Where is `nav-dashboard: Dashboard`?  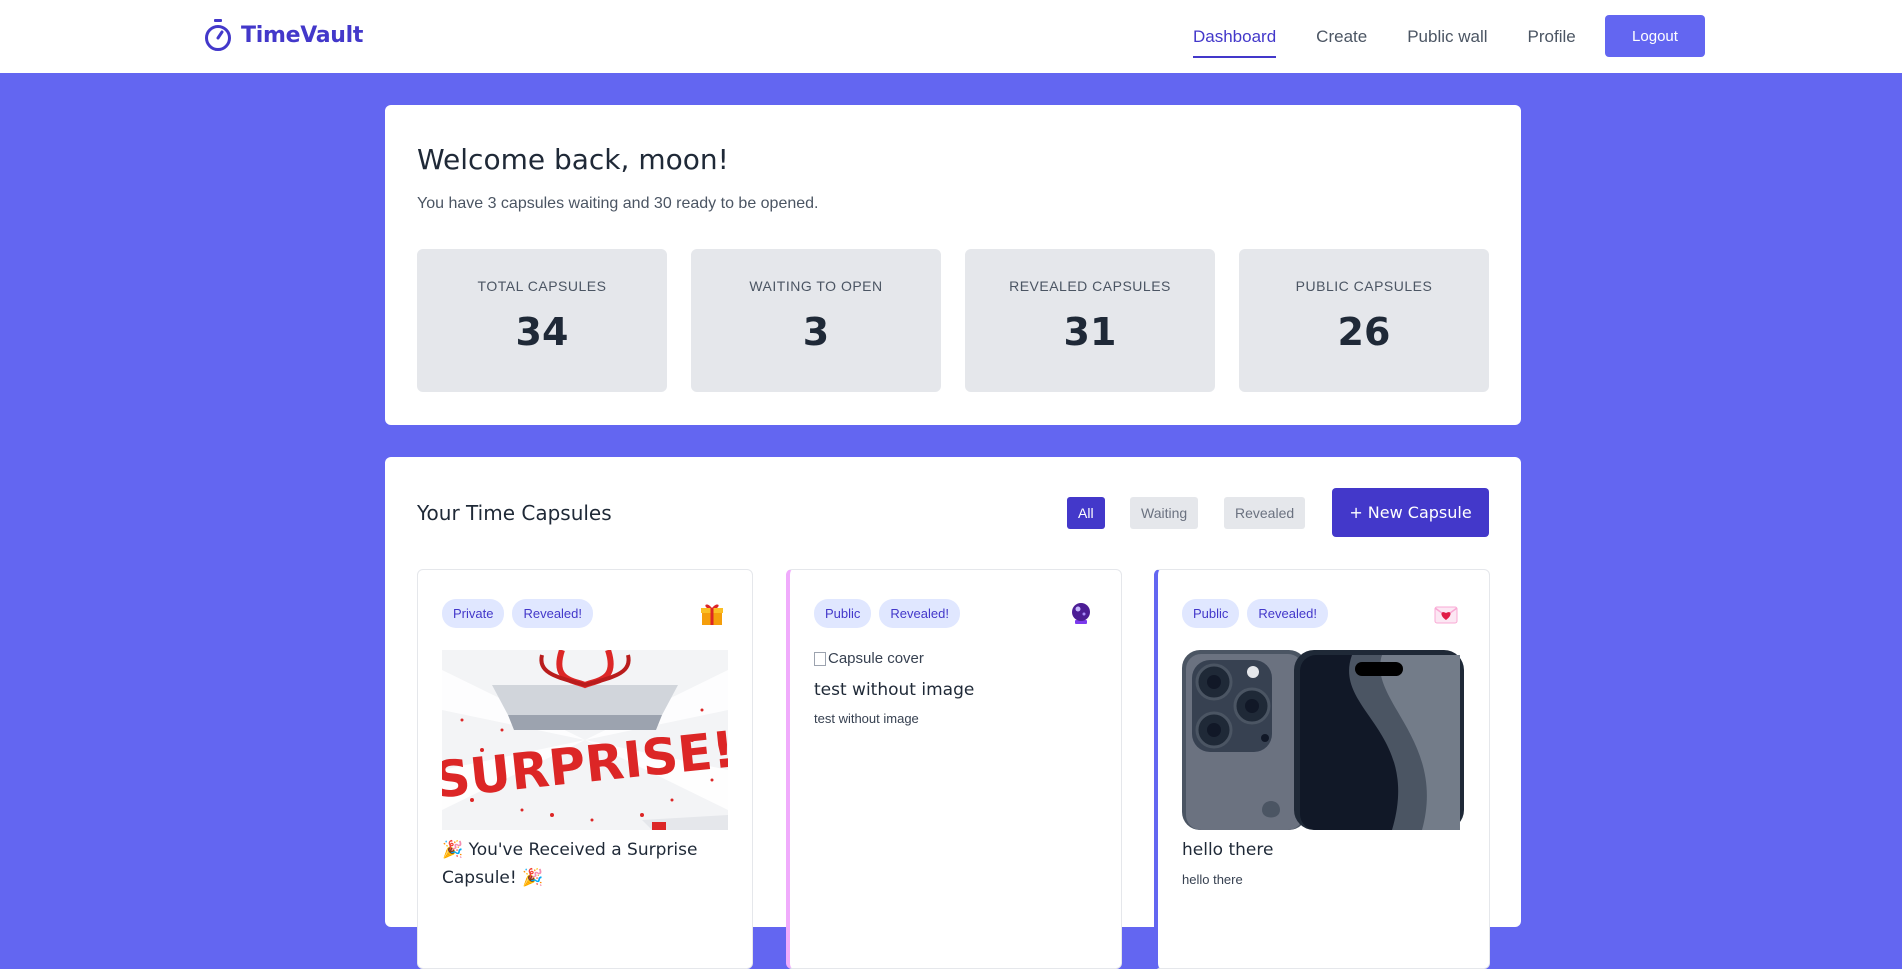 nav-dashboard: Dashboard is located at coordinates (1235, 36).